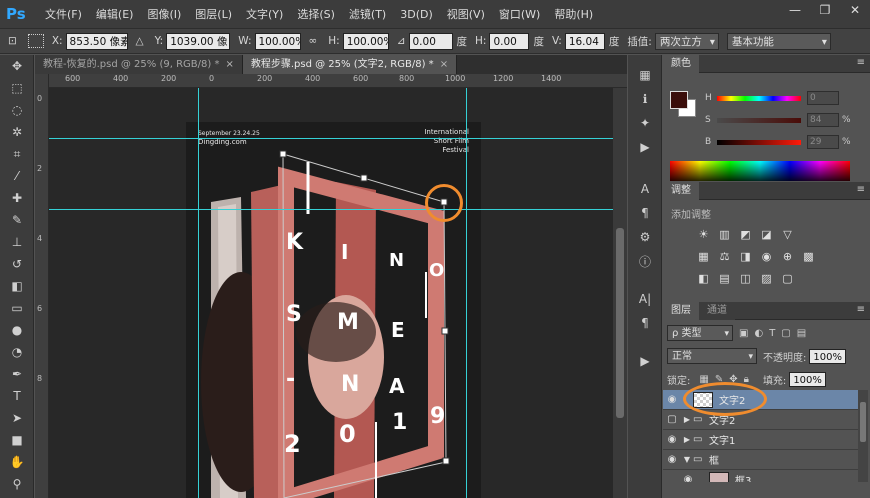  What do you see at coordinates (17, 396) in the screenshot?
I see `type-tool-icon: T` at bounding box center [17, 396].